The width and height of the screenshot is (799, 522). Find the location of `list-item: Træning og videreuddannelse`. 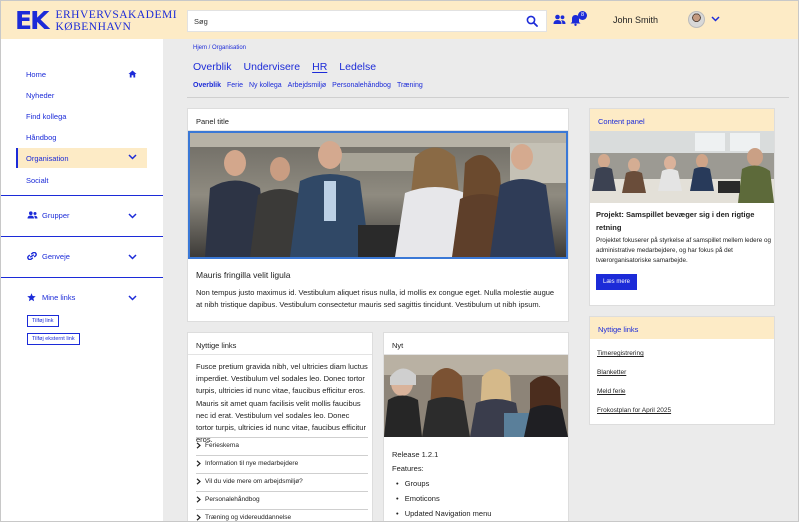

list-item: Træning og videreuddannelse is located at coordinates (282, 515).